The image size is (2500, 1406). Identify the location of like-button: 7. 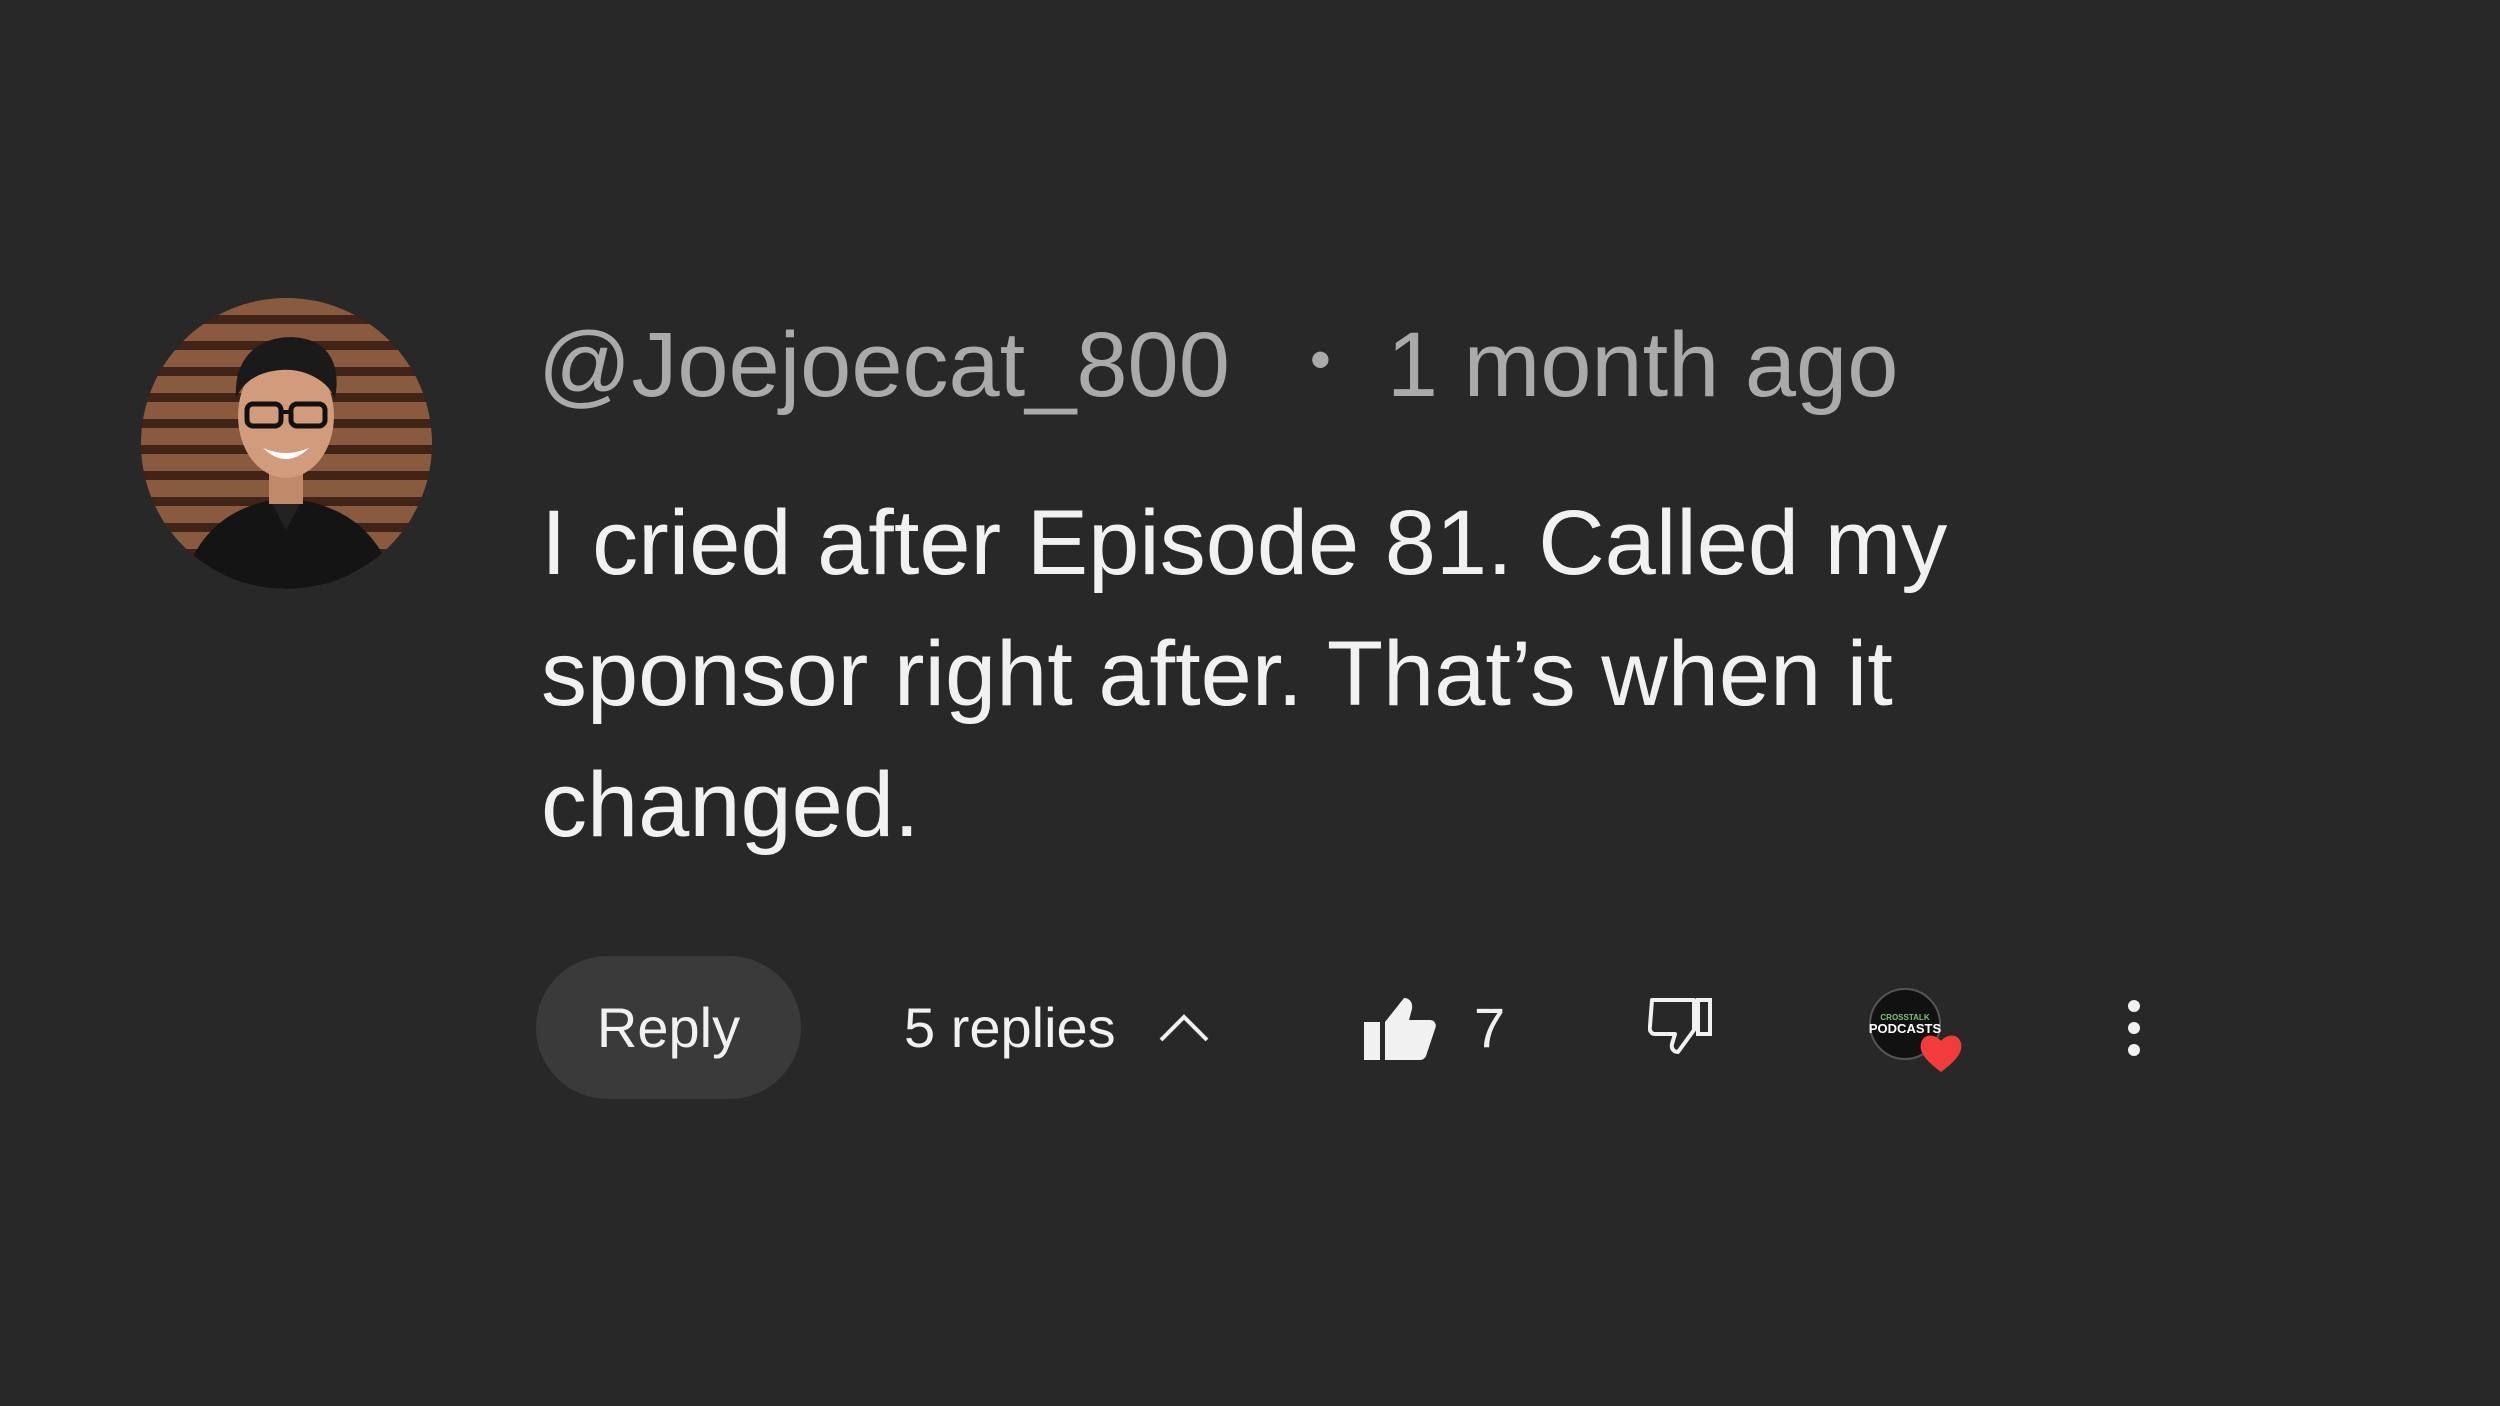
(1434, 1027).